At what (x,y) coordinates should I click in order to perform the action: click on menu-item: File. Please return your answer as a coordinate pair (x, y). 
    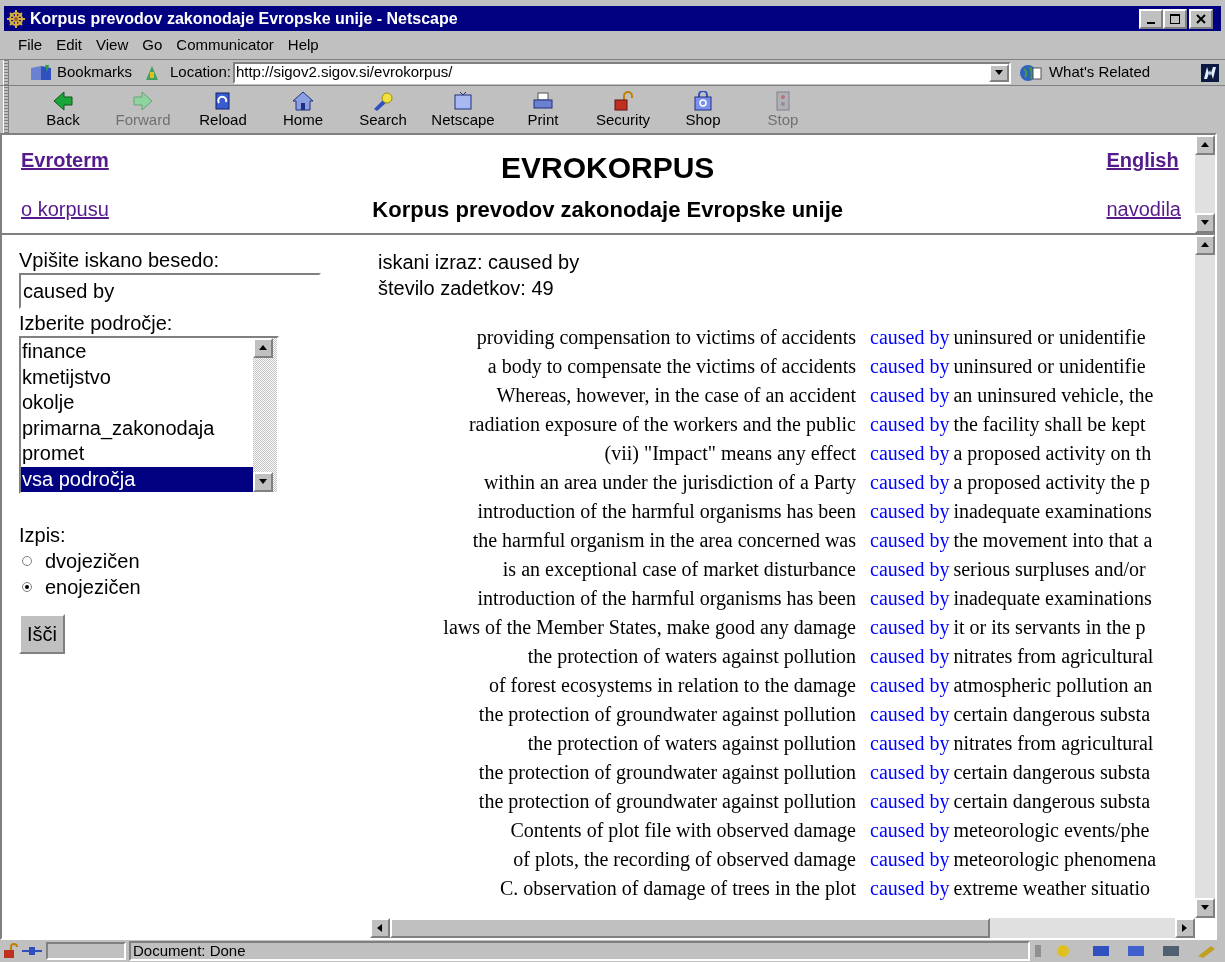
    Looking at the image, I should click on (30, 45).